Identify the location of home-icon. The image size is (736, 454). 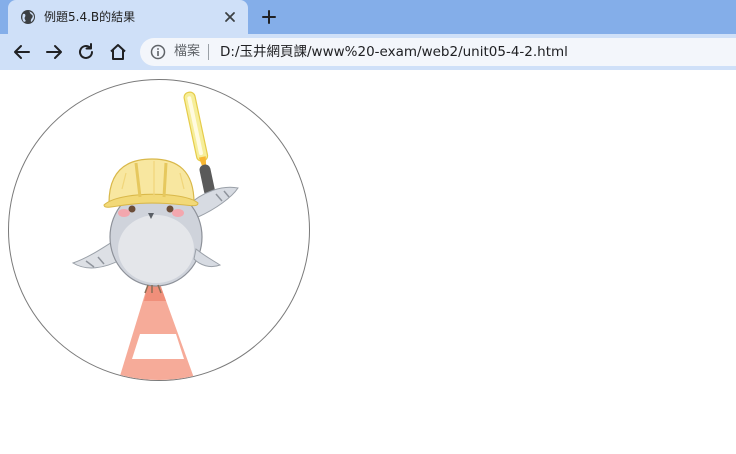
(118, 52).